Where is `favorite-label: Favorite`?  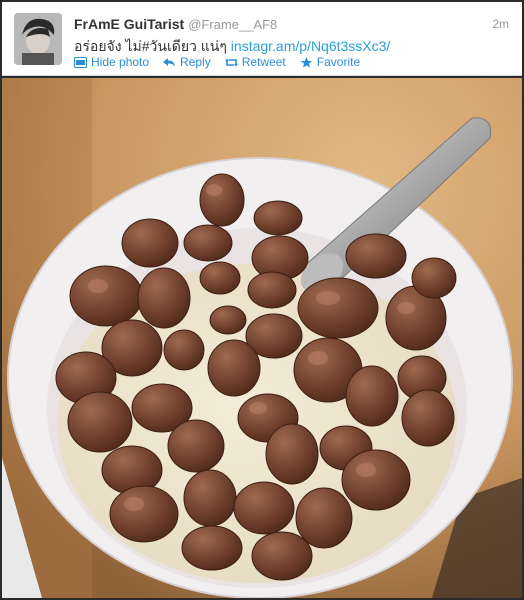
favorite-label: Favorite is located at coordinates (338, 62).